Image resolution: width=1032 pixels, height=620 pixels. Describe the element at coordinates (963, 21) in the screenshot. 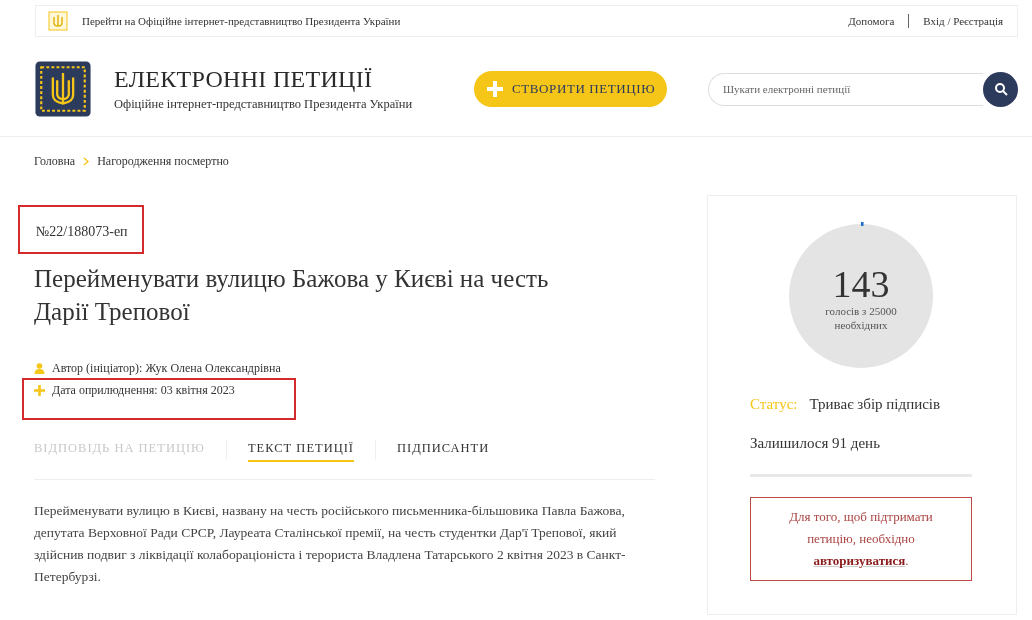

I see `login-link: Вхід / Реєстрація` at that location.